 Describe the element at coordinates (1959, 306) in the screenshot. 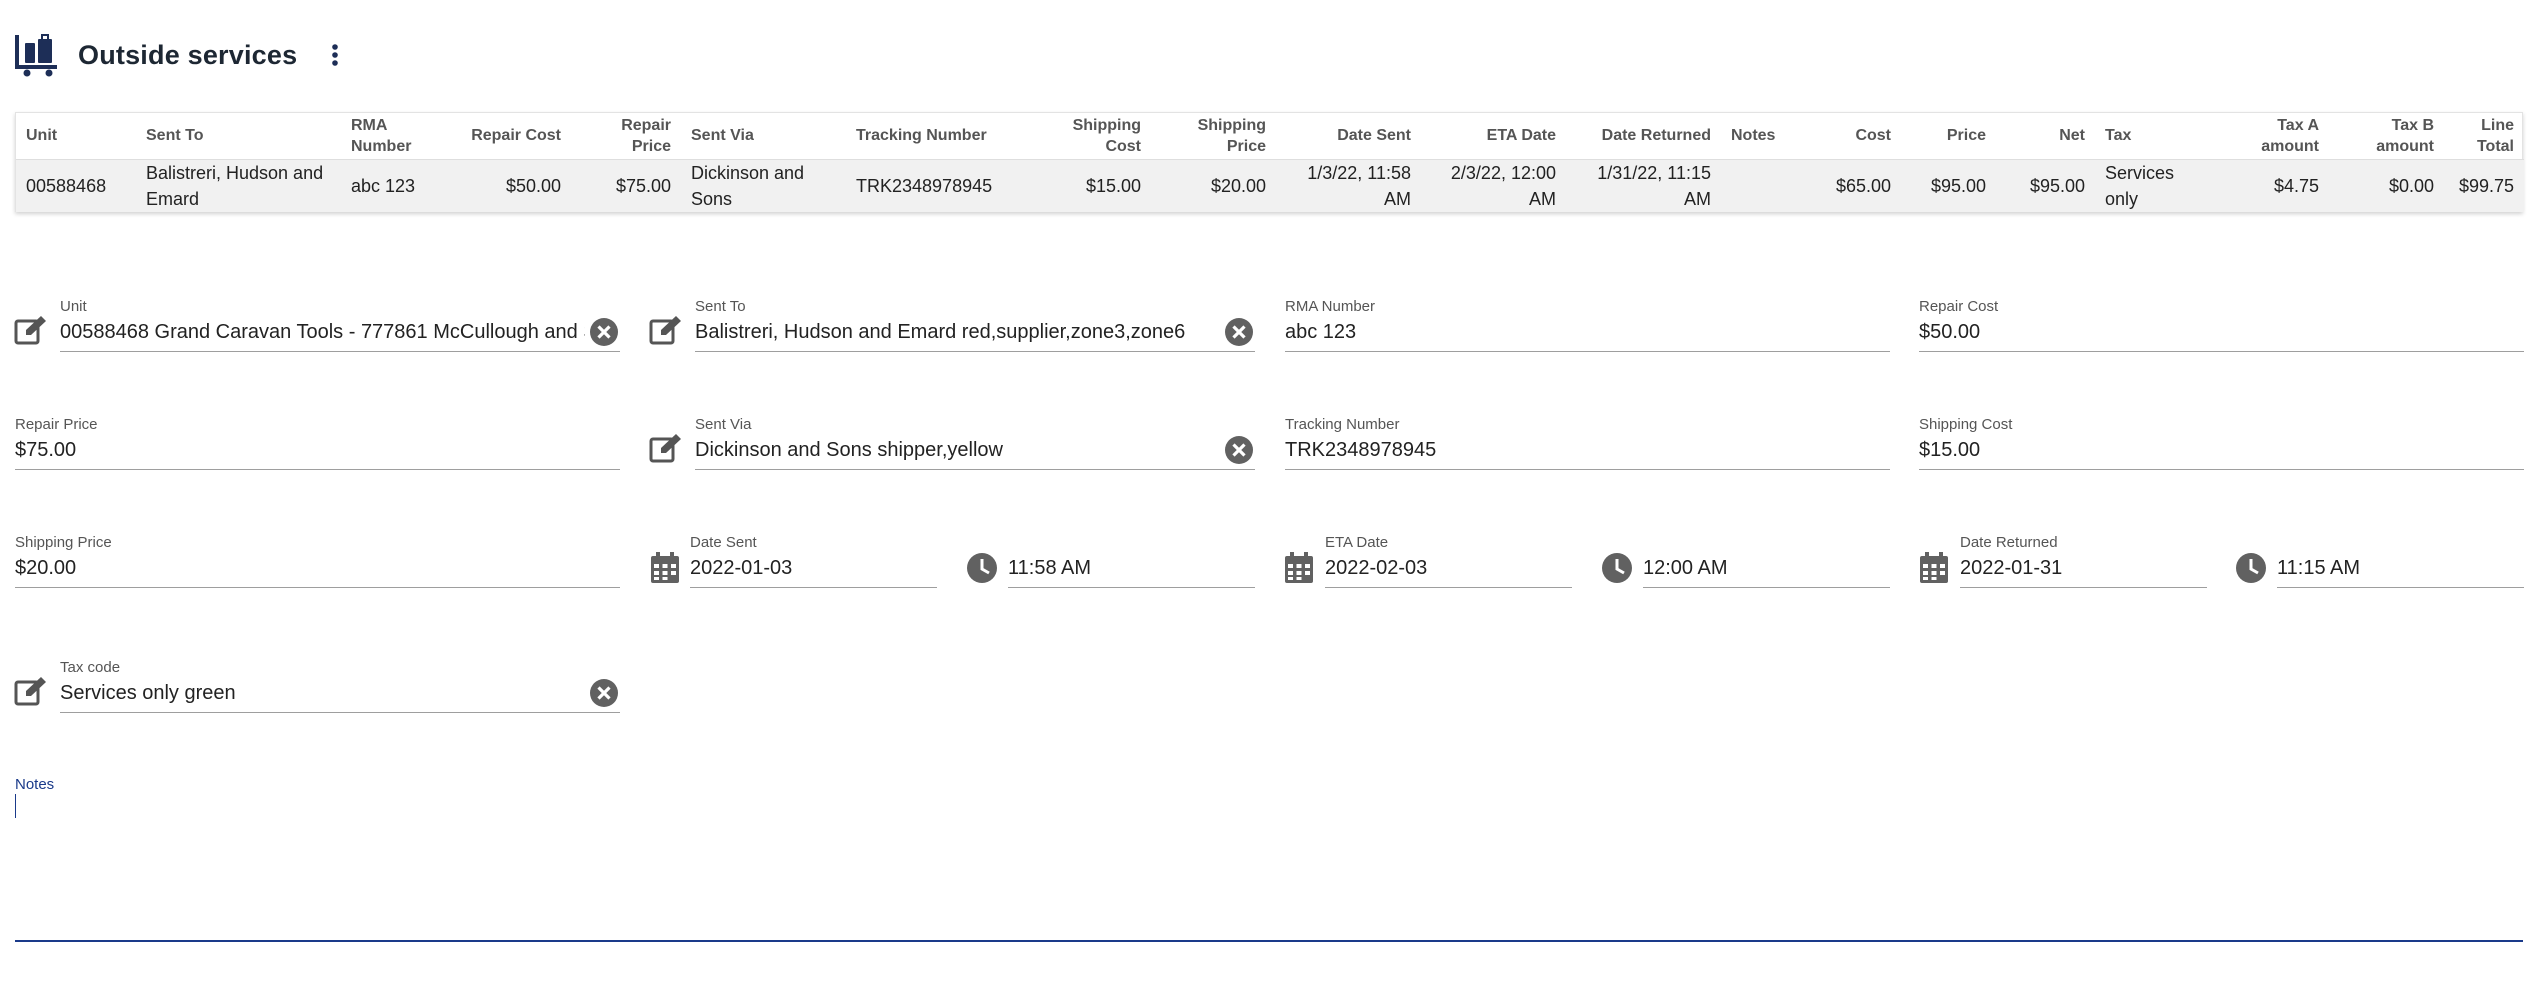

I see `repair-cost-label: Repair Cost` at that location.